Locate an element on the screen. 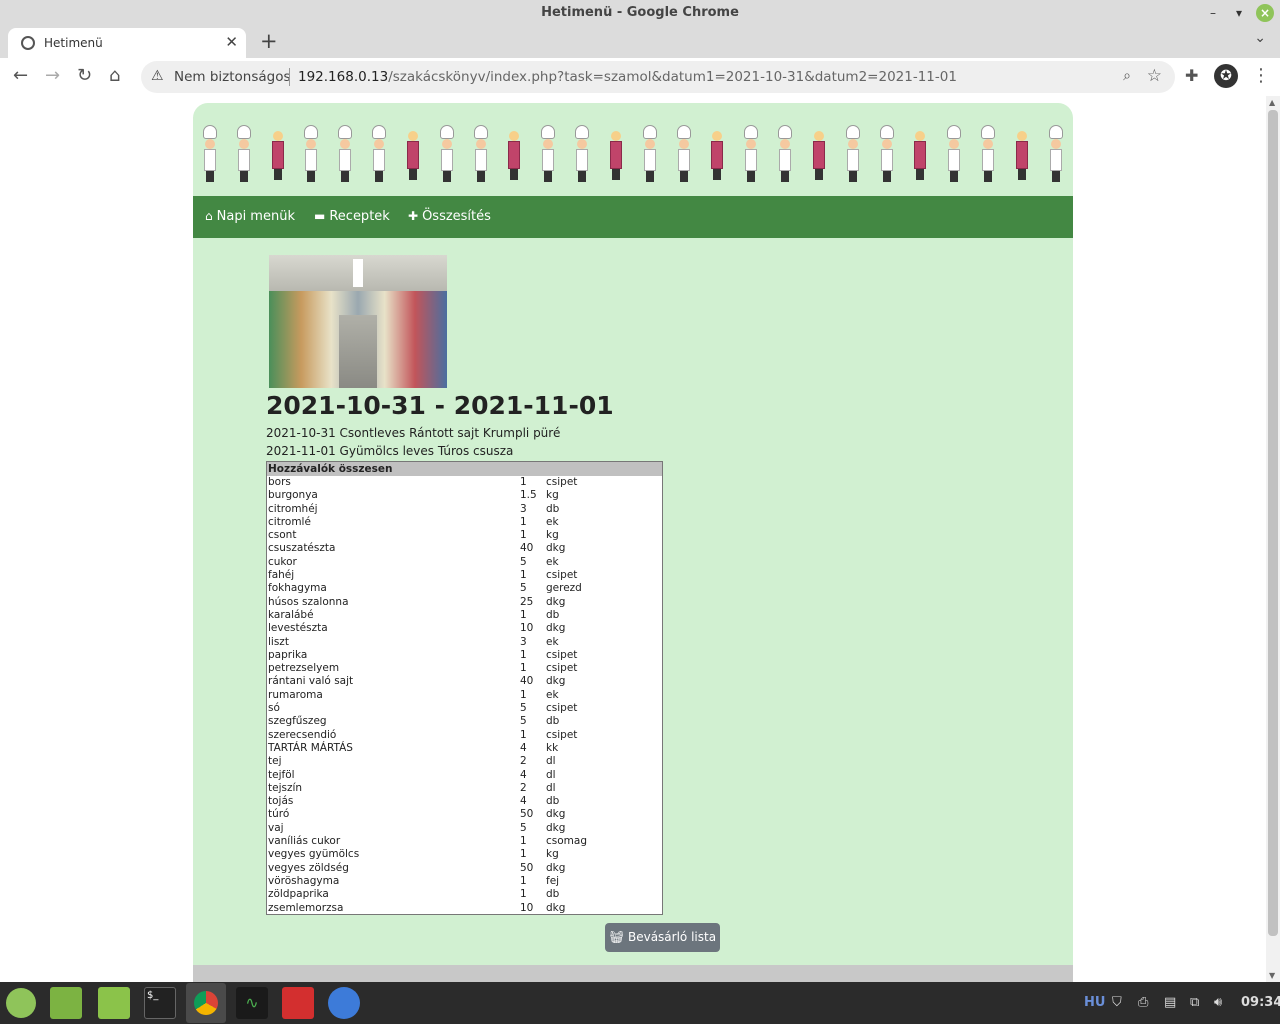  table-row: citromhéj 3 db is located at coordinates (464, 509).